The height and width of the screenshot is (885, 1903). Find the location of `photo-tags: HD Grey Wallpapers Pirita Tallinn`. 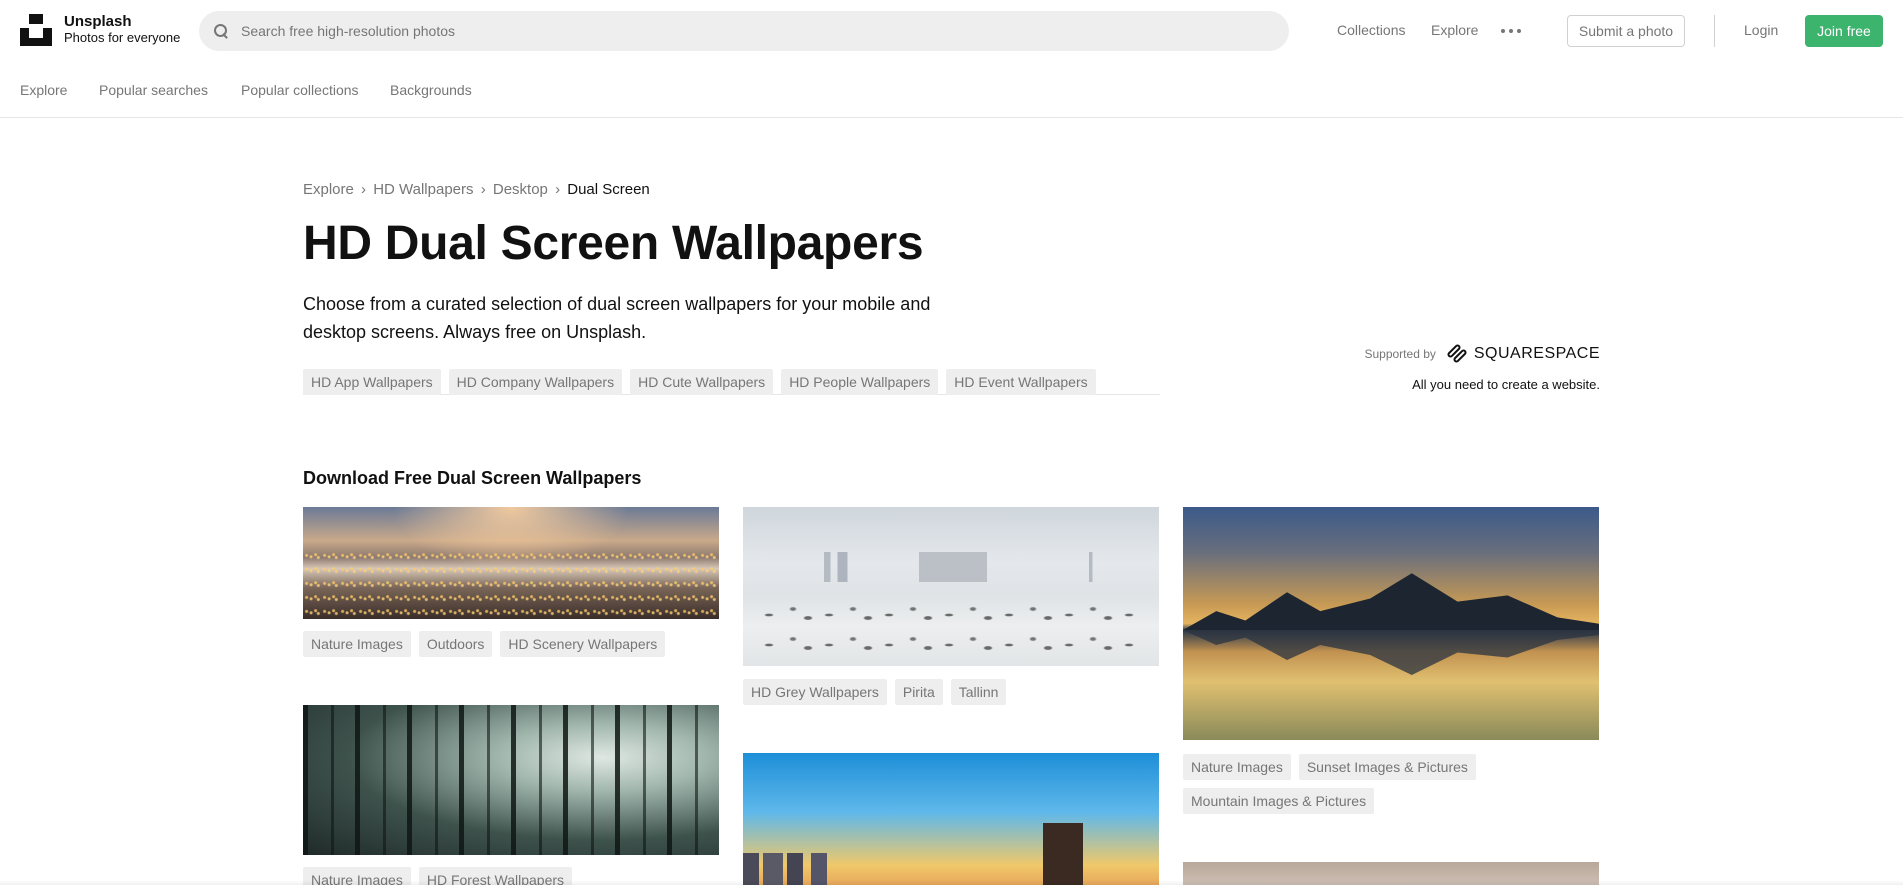

photo-tags: HD Grey Wallpapers Pirita Tallinn is located at coordinates (875, 692).